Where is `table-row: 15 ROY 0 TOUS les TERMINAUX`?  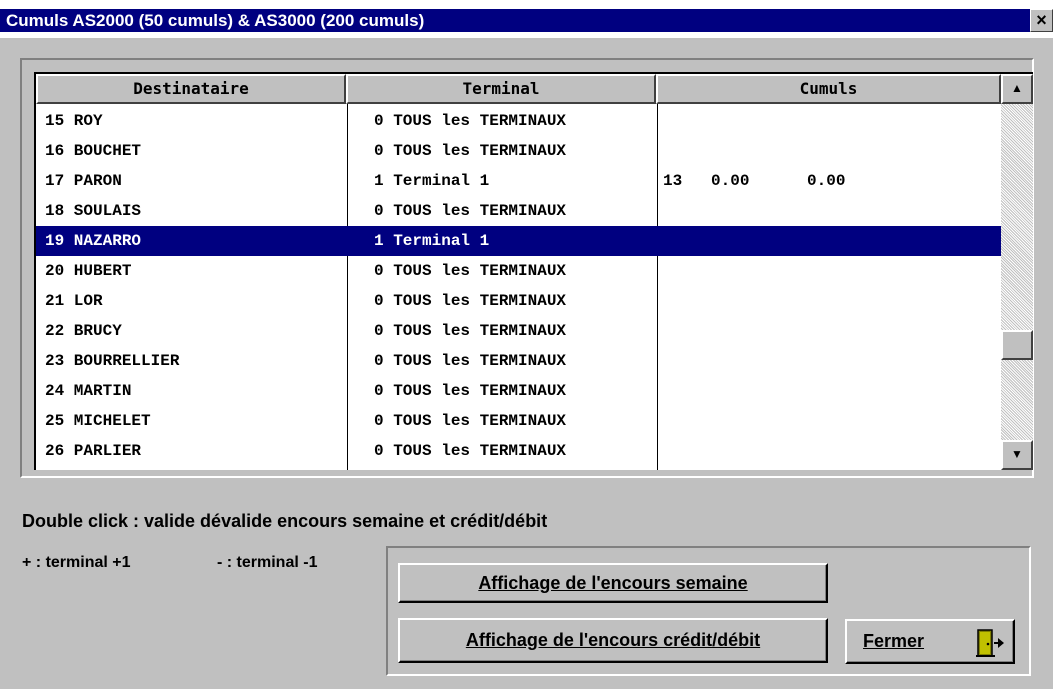
table-row: 15 ROY 0 TOUS les TERMINAUX is located at coordinates (518, 121).